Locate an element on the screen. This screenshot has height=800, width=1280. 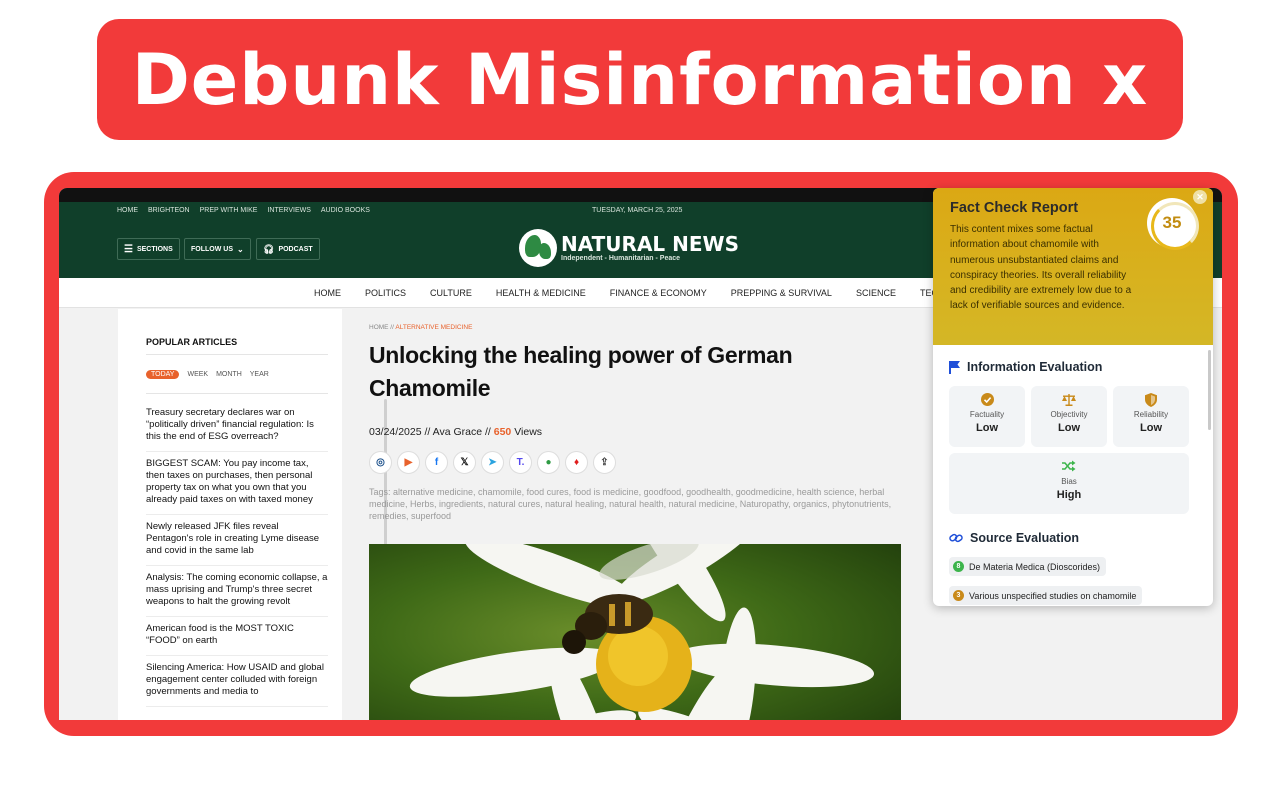
source-score-badge: 8 is located at coordinates (958, 566).